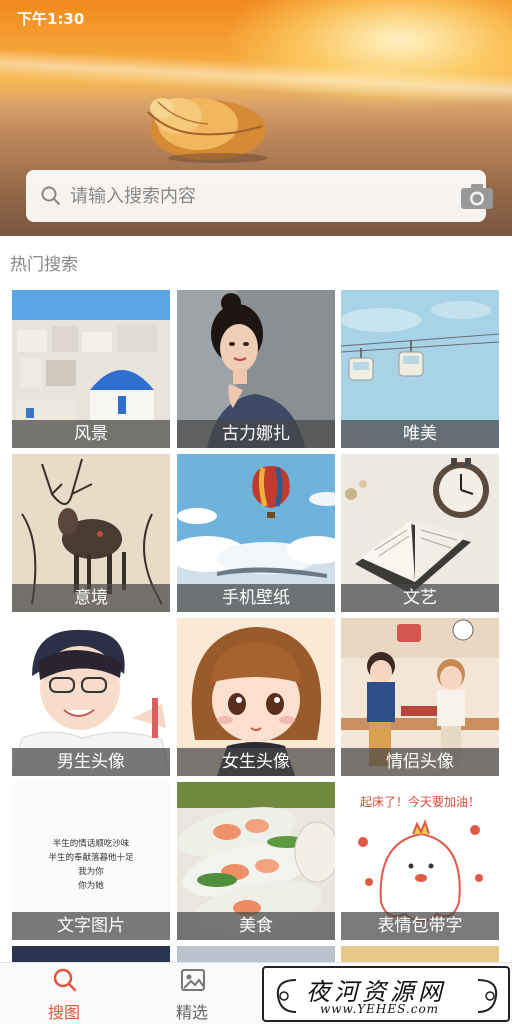  What do you see at coordinates (256, 697) in the screenshot?
I see `category-tile-girl-avatar: 女生头像` at bounding box center [256, 697].